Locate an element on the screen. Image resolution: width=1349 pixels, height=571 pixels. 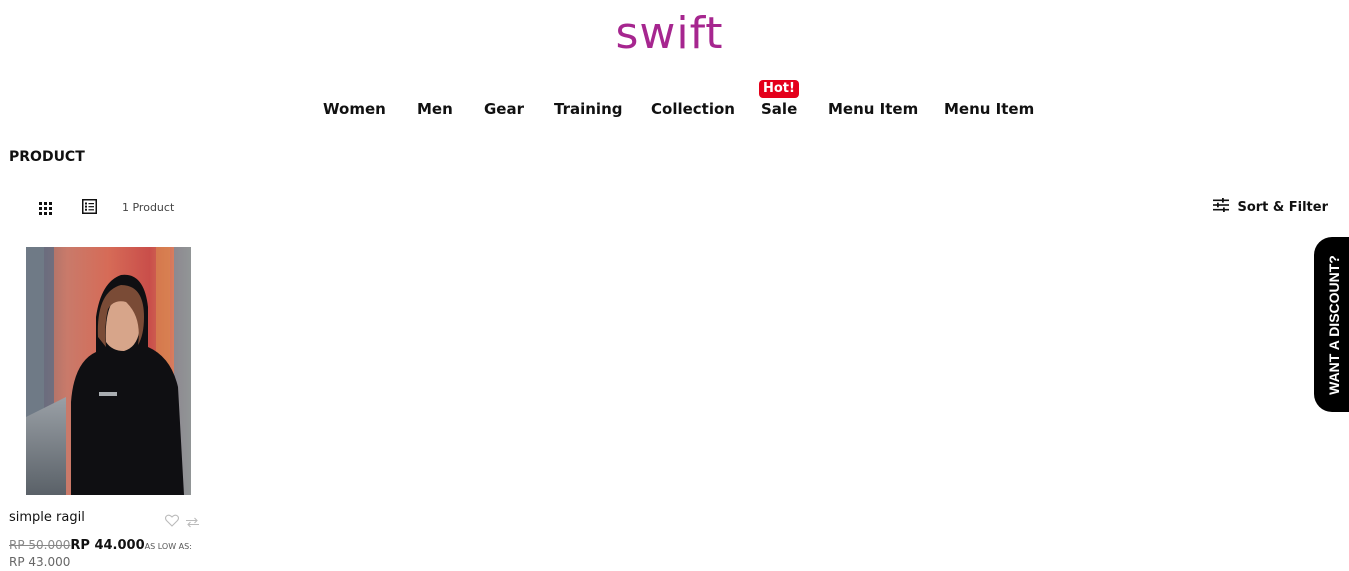
list-view-icon is located at coordinates (89, 206).